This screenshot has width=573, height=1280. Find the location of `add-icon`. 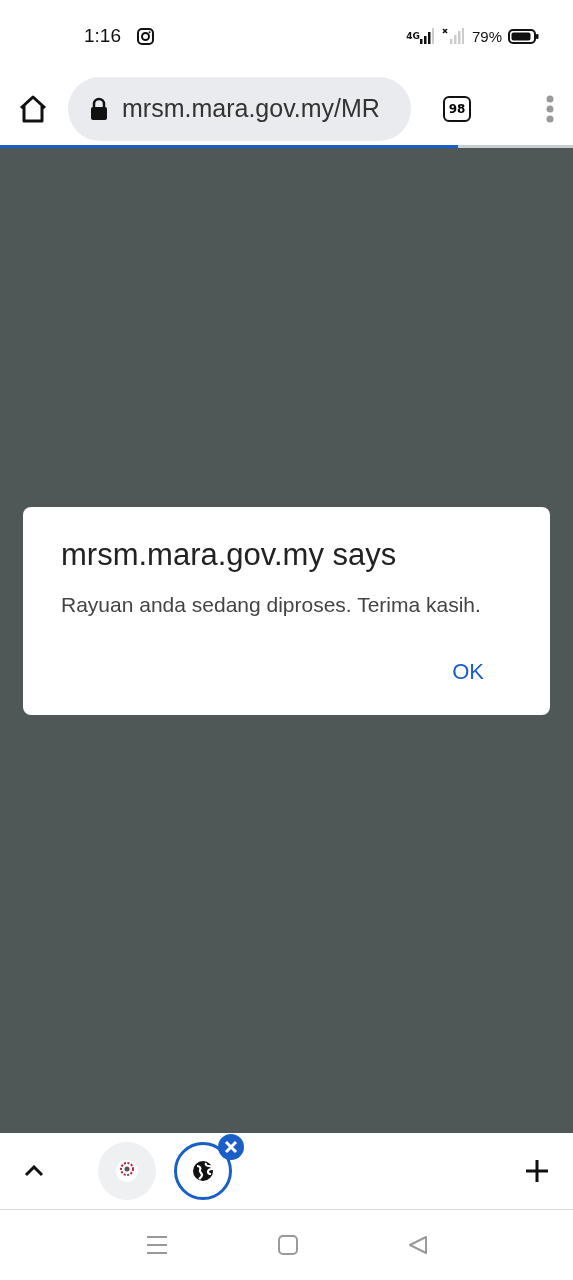

add-icon is located at coordinates (537, 1171).